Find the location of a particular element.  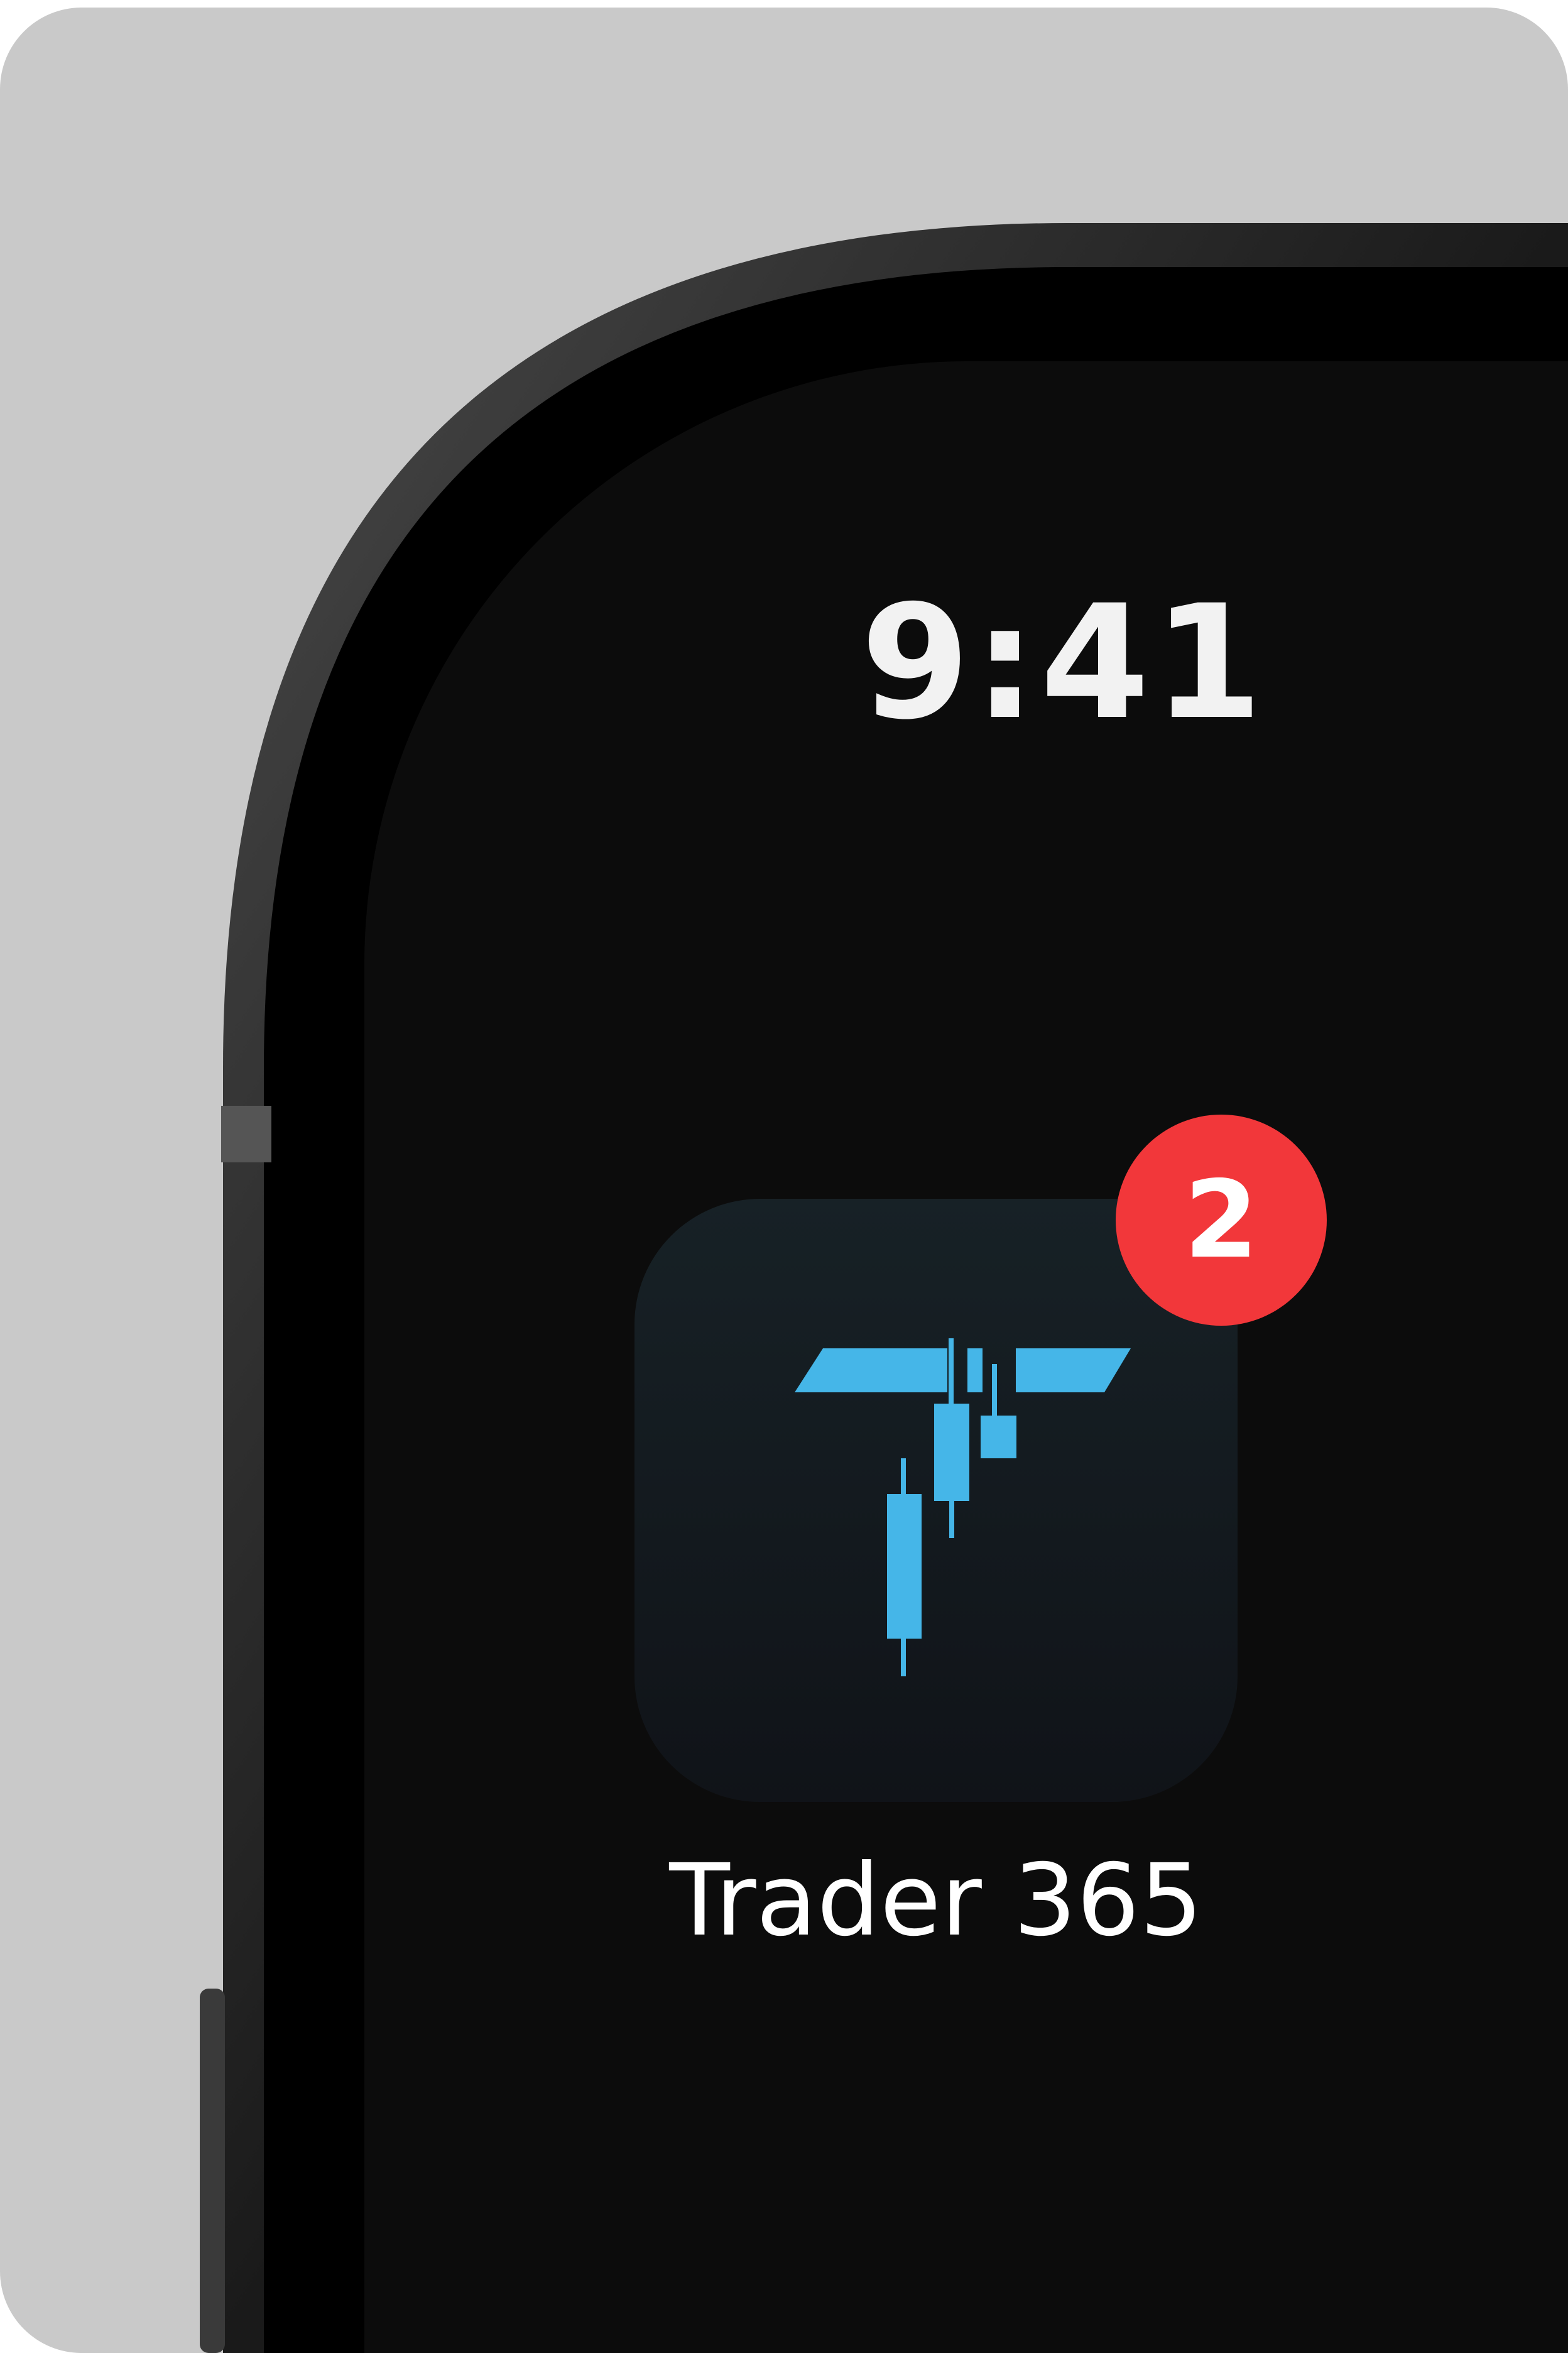

notification-badge: 2 is located at coordinates (1221, 1220).